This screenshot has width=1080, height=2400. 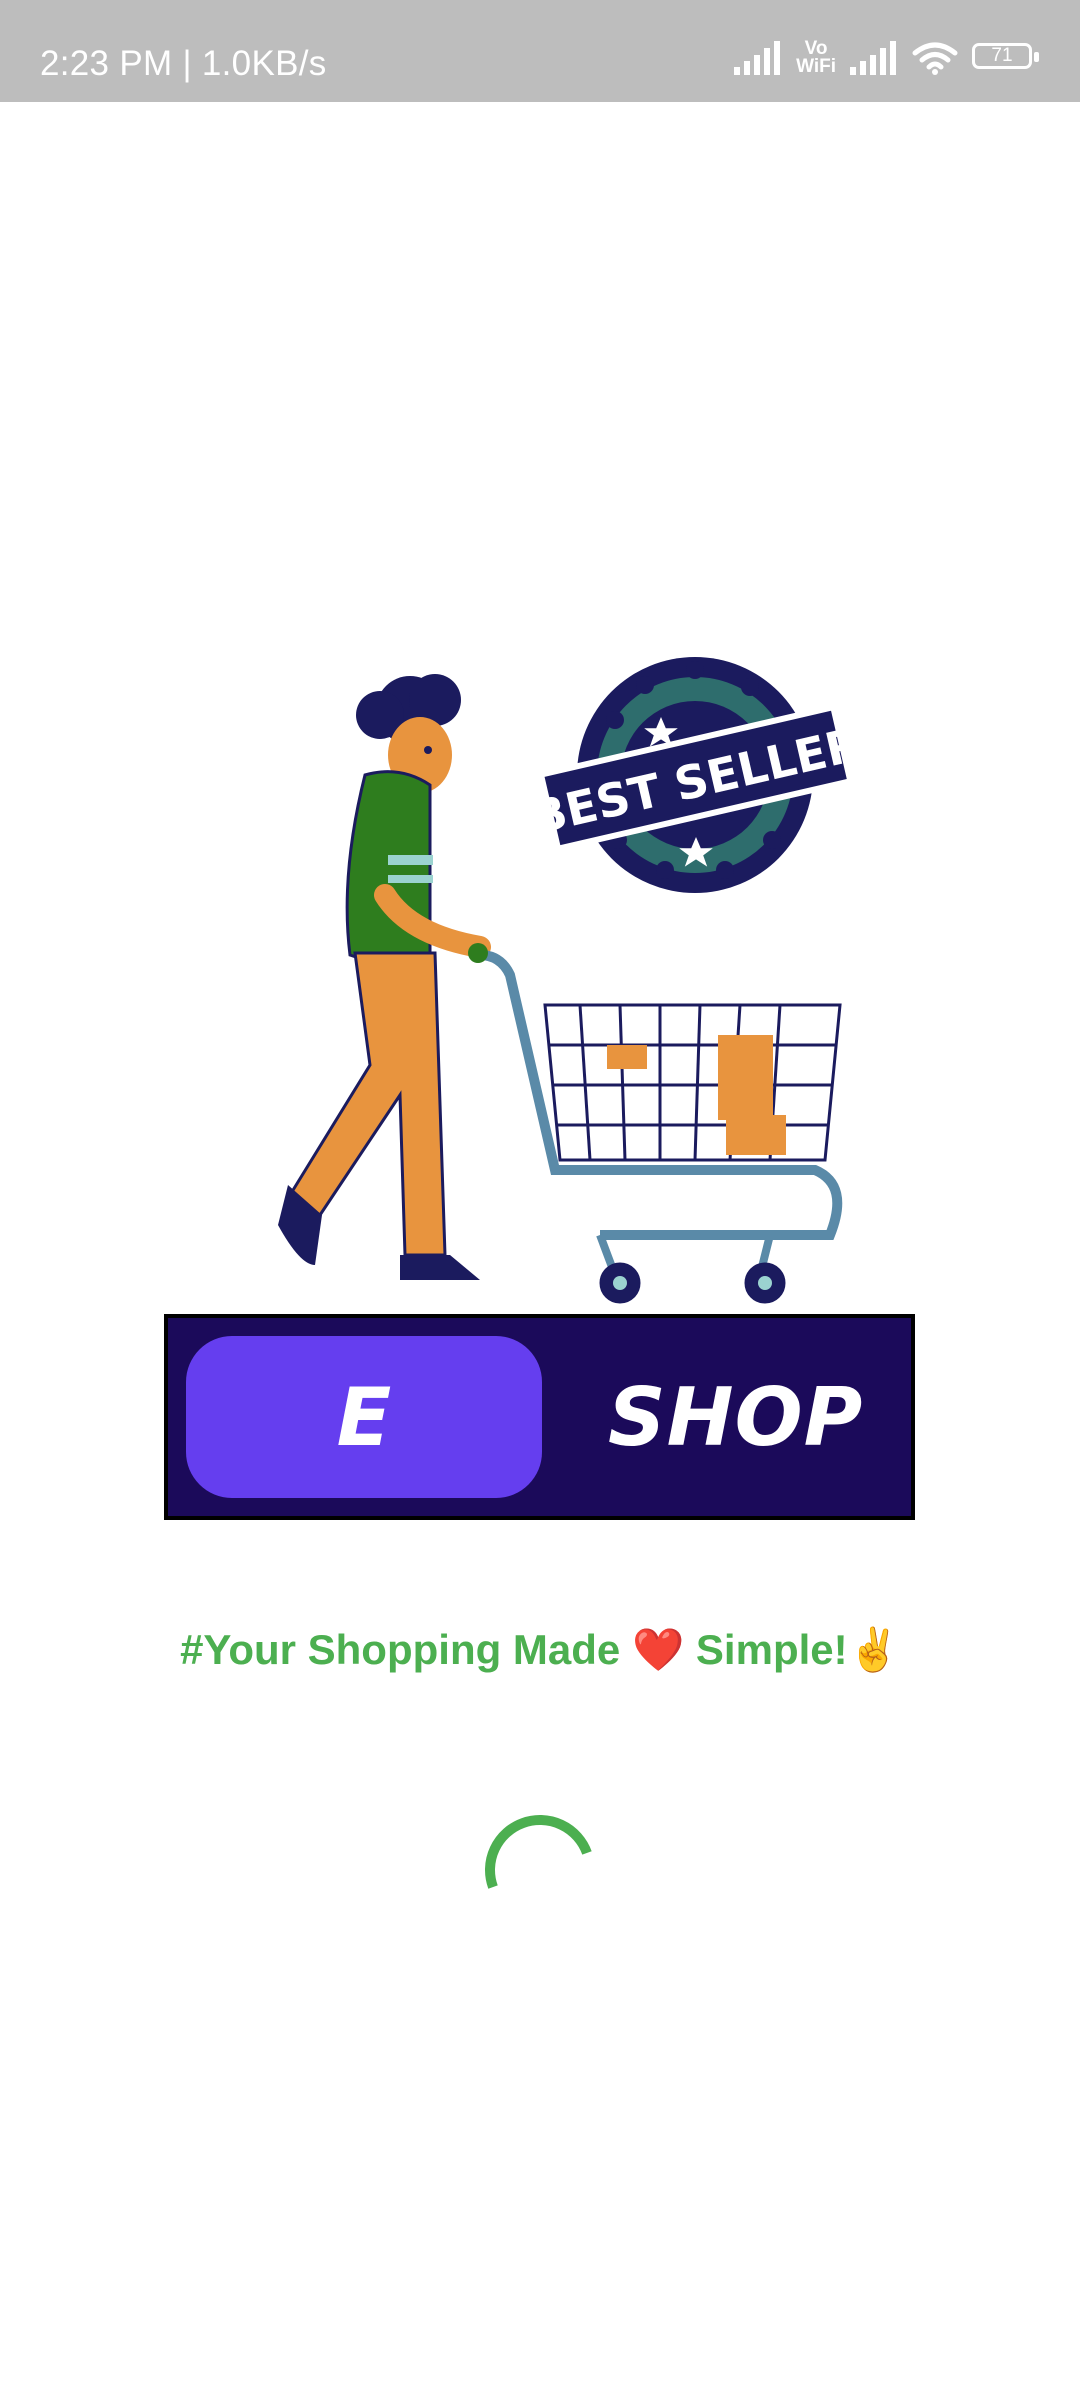 I want to click on tagline-text-before: #Your Shopping Made, so click(x=406, y=1649).